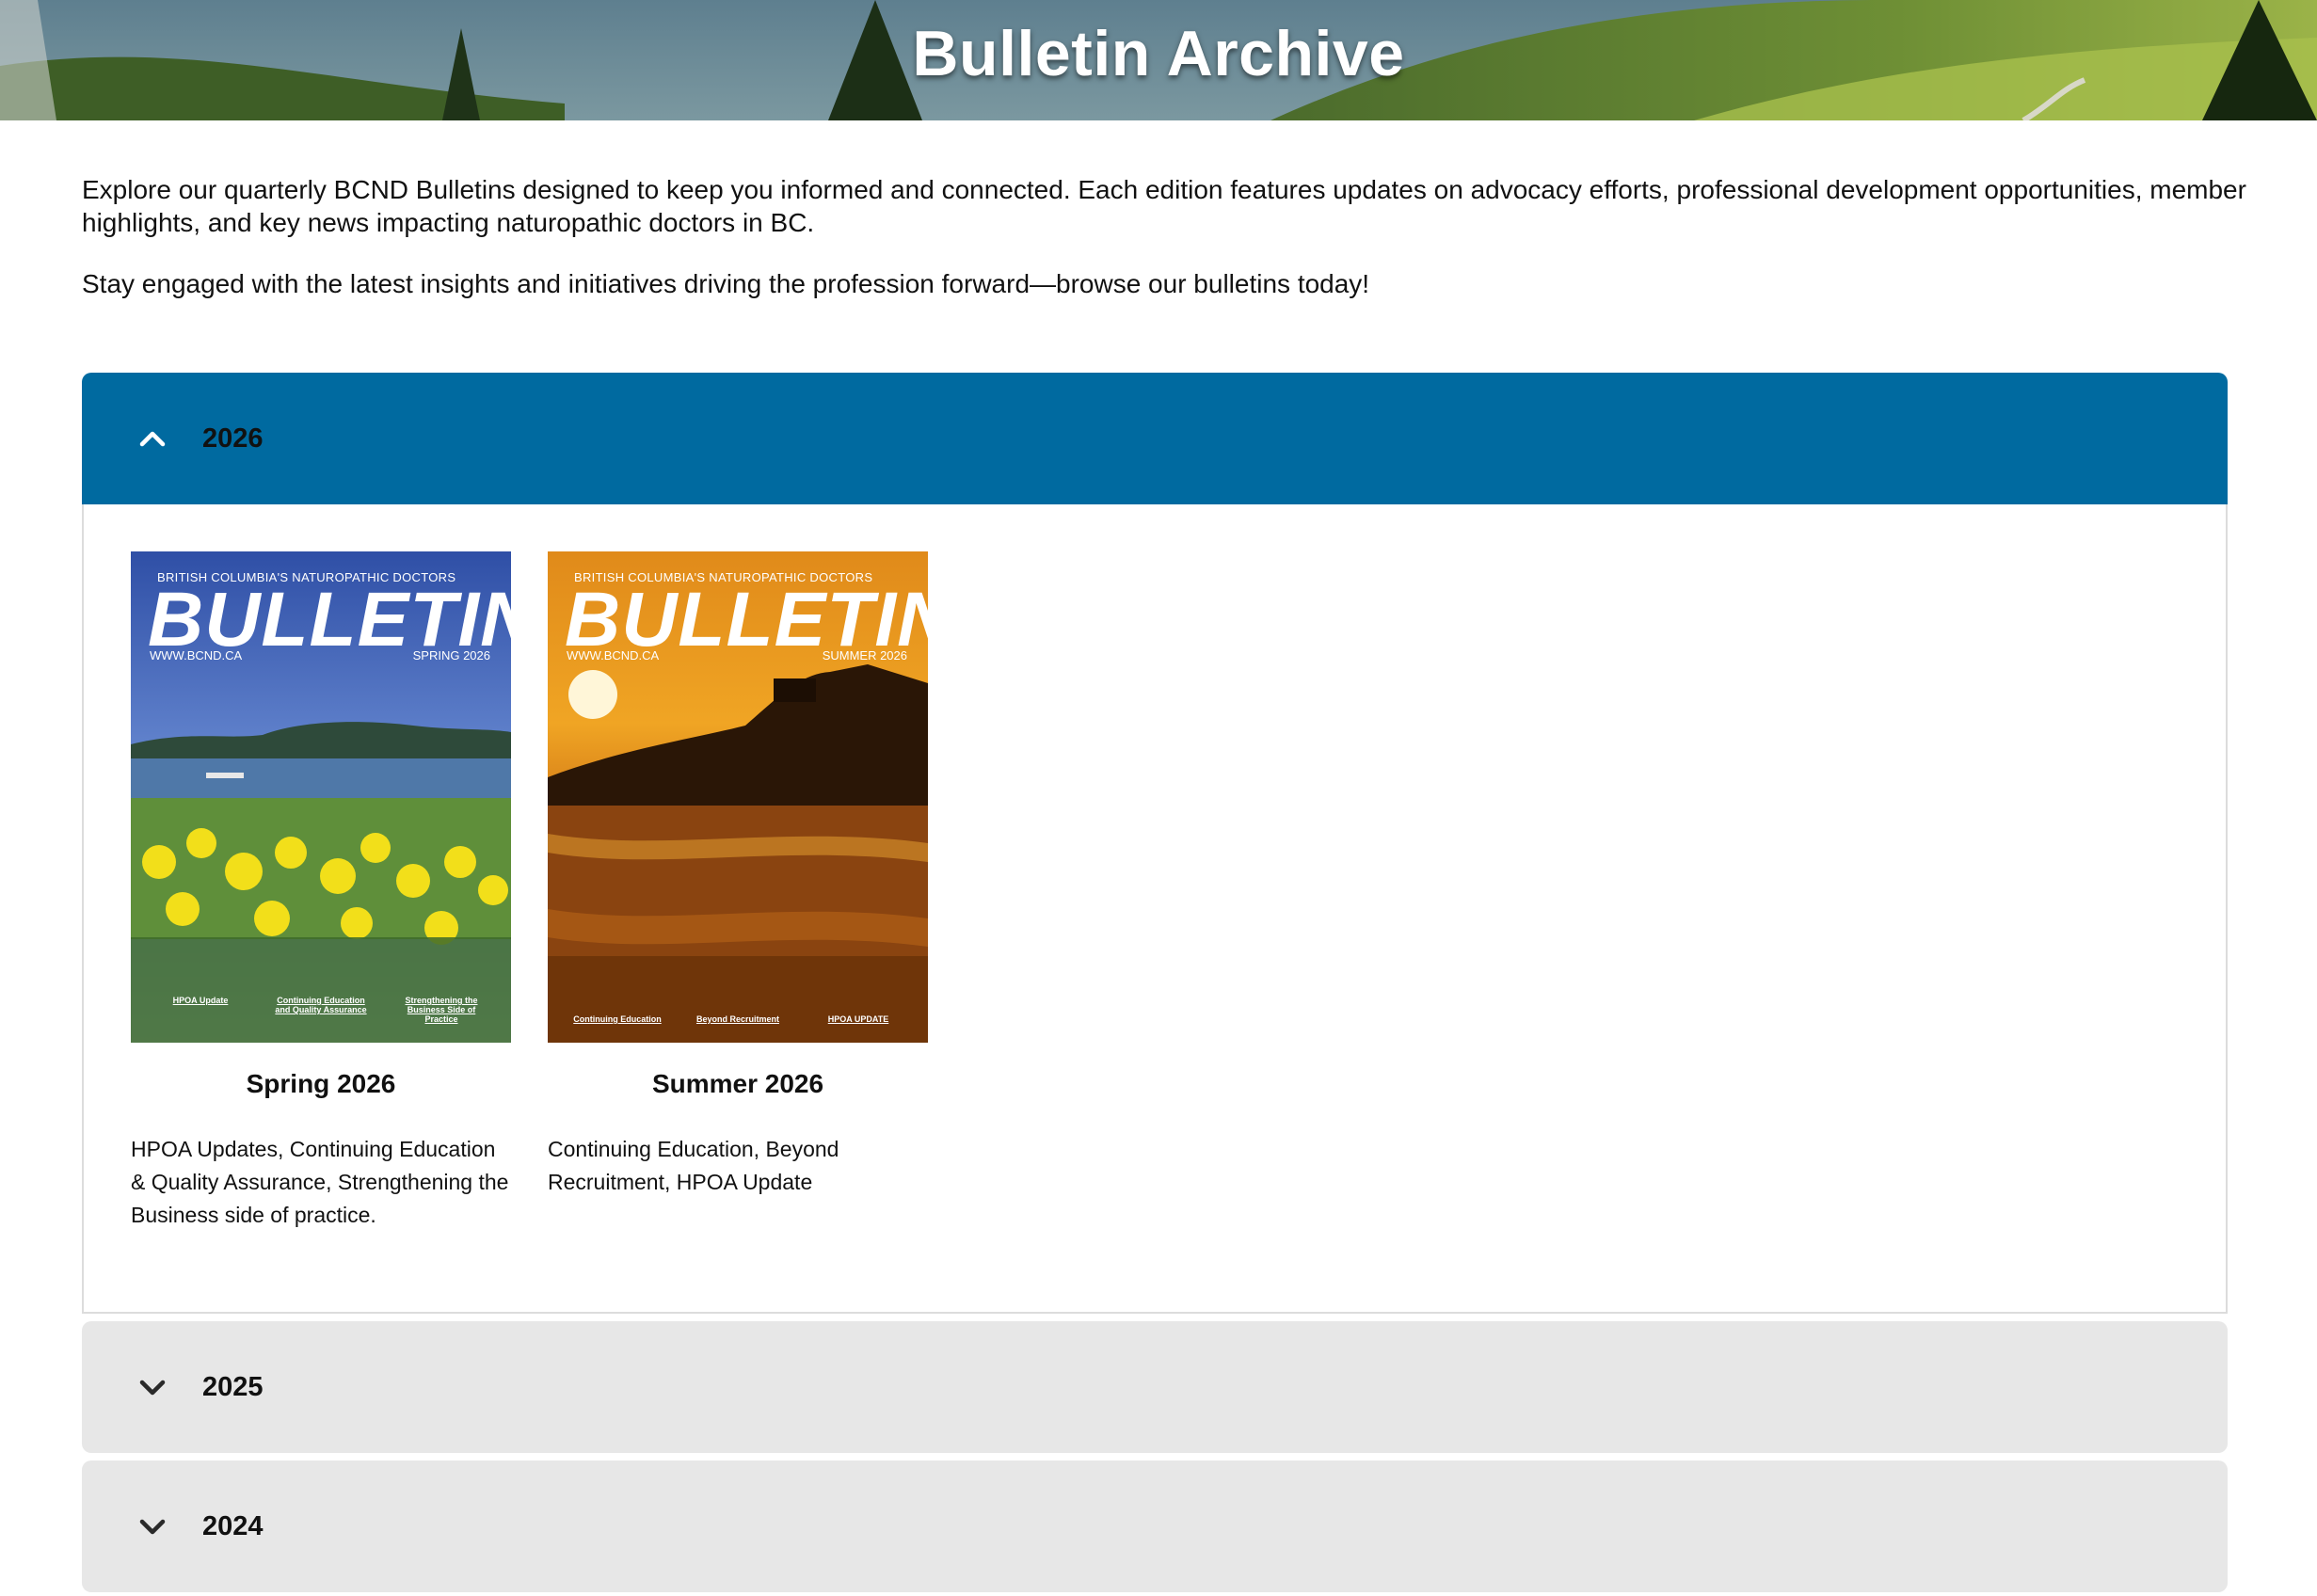 The width and height of the screenshot is (2317, 1596). What do you see at coordinates (864, 655) in the screenshot?
I see `cover-edition: SUMMER 2026` at bounding box center [864, 655].